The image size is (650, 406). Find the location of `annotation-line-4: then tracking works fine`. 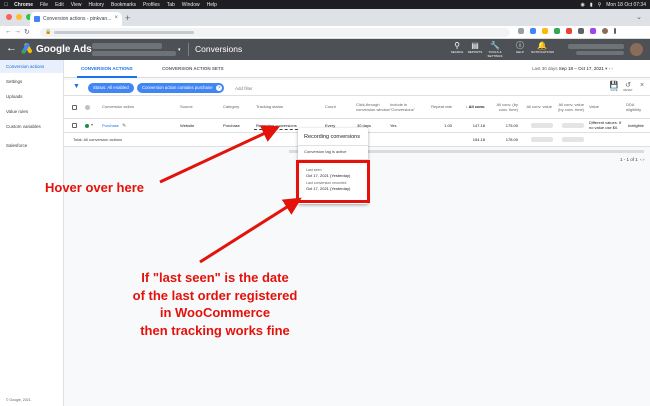

annotation-line-4: then tracking works fine is located at coordinates (215, 330).